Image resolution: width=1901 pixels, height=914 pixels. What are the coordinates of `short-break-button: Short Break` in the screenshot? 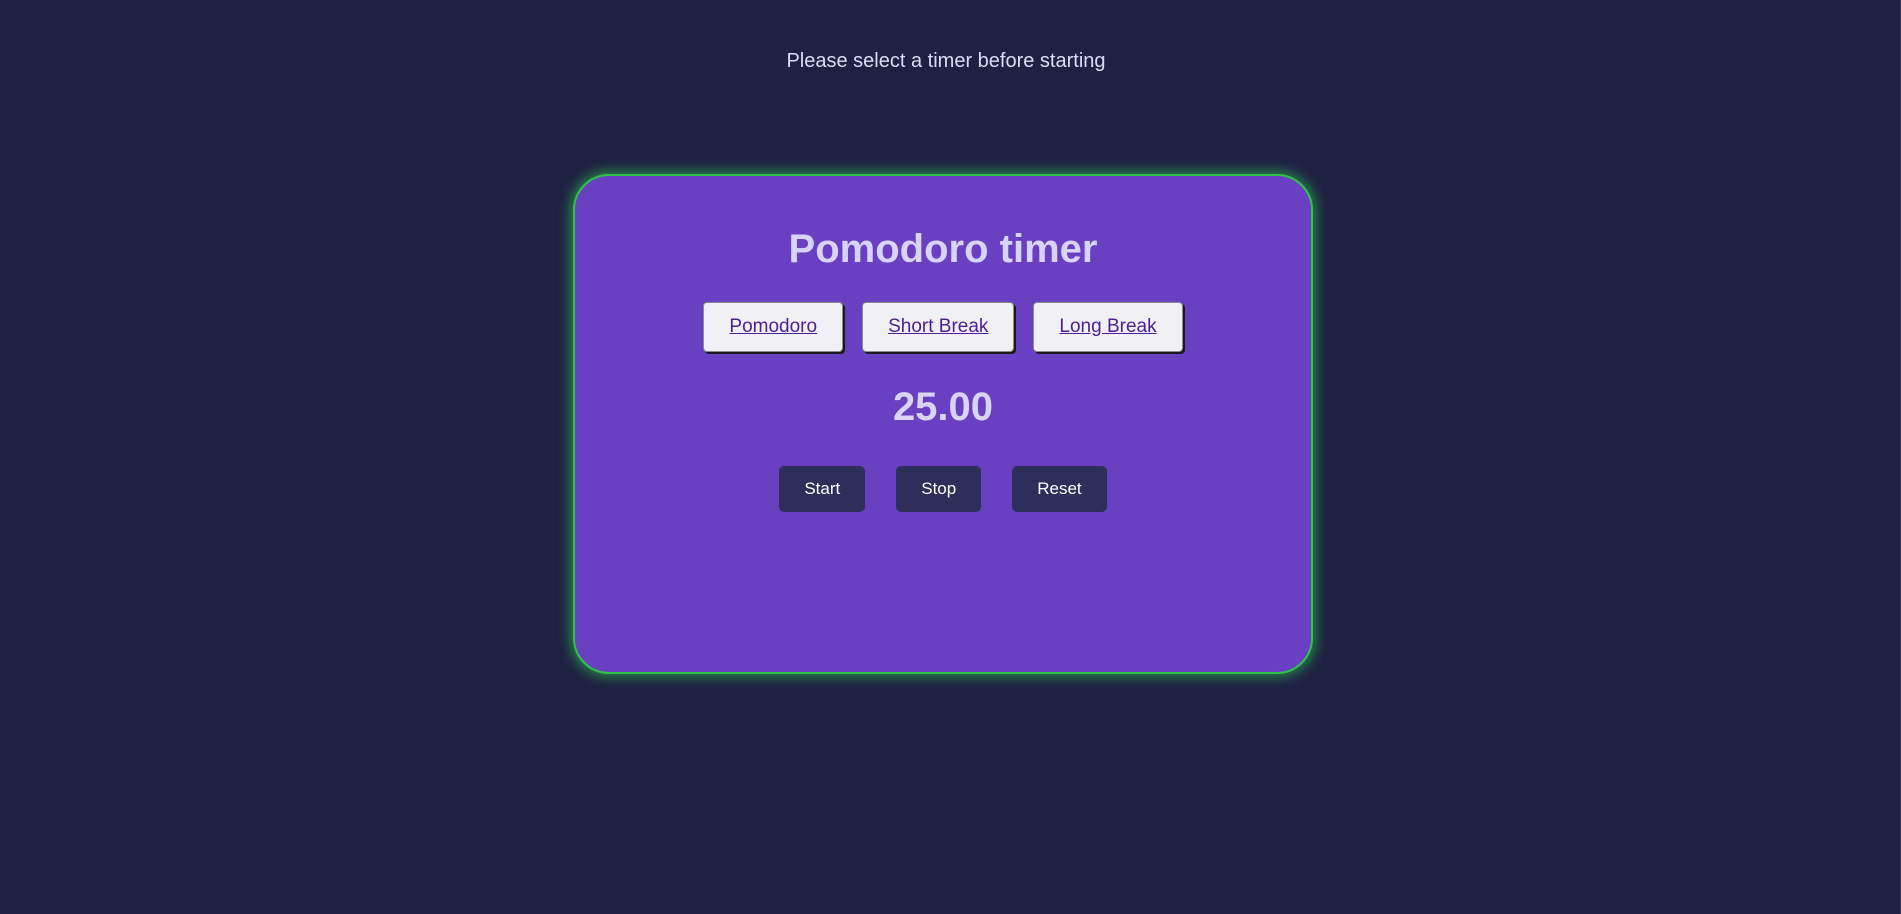 It's located at (938, 327).